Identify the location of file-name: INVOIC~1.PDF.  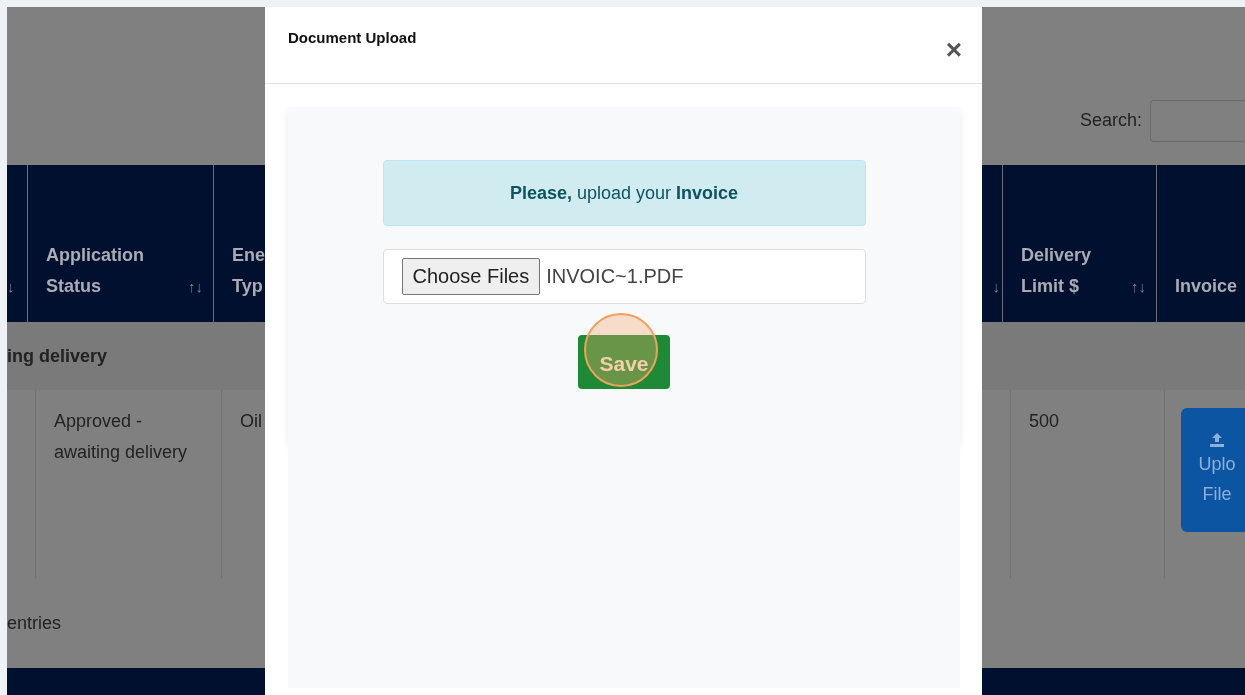
(615, 276).